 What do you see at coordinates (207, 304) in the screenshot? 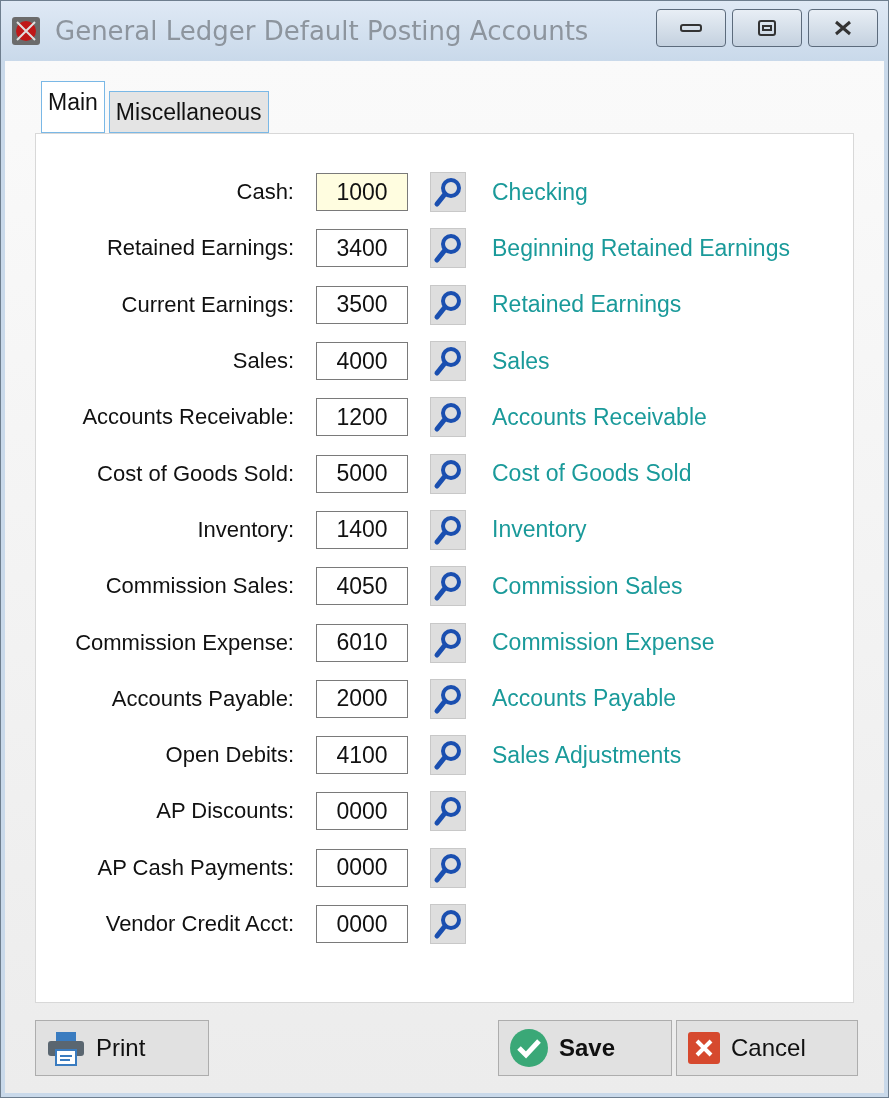
I see `field-label: Current Earnings:` at bounding box center [207, 304].